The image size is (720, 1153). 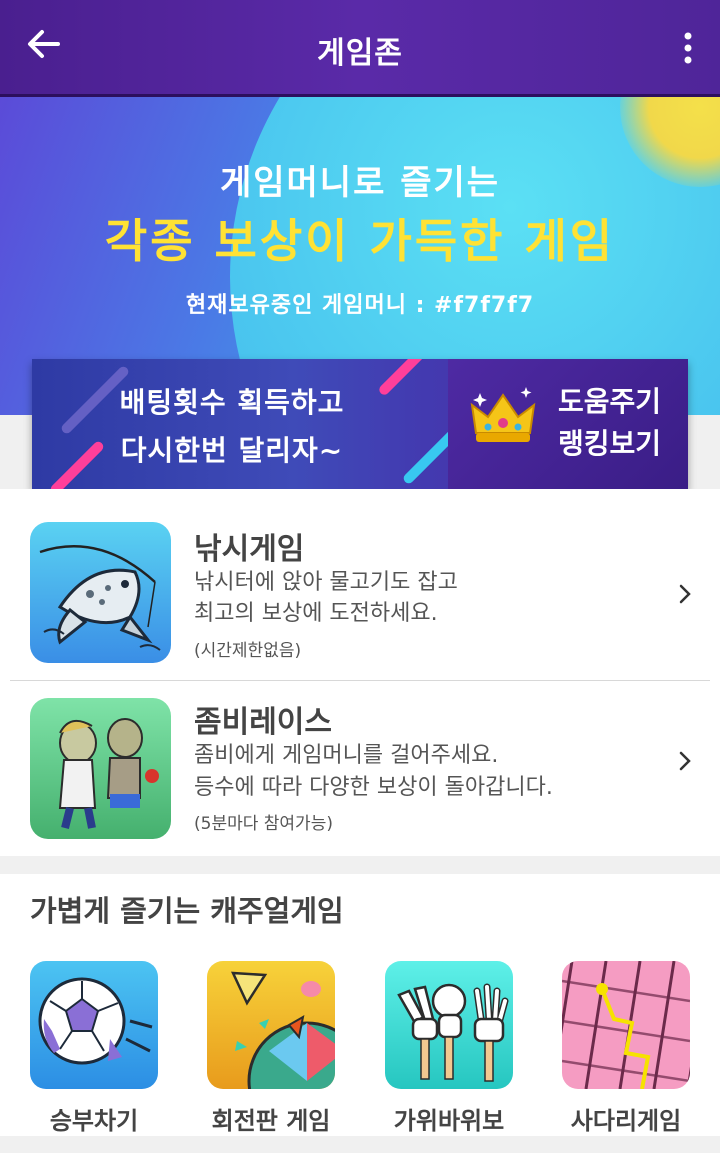 What do you see at coordinates (248, 651) in the screenshot?
I see `game-note: (시간제한없음)` at bounding box center [248, 651].